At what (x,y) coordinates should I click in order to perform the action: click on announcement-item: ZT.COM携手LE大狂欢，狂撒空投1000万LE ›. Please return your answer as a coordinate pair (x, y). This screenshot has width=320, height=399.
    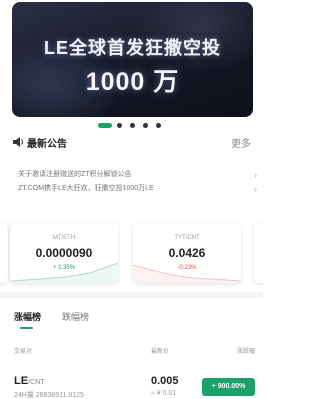
    Looking at the image, I should click on (137, 189).